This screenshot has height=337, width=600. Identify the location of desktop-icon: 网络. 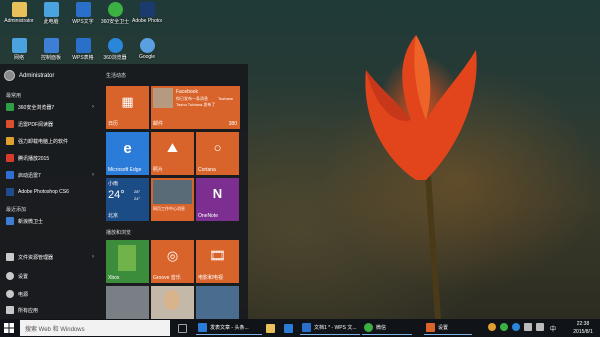
(19, 49).